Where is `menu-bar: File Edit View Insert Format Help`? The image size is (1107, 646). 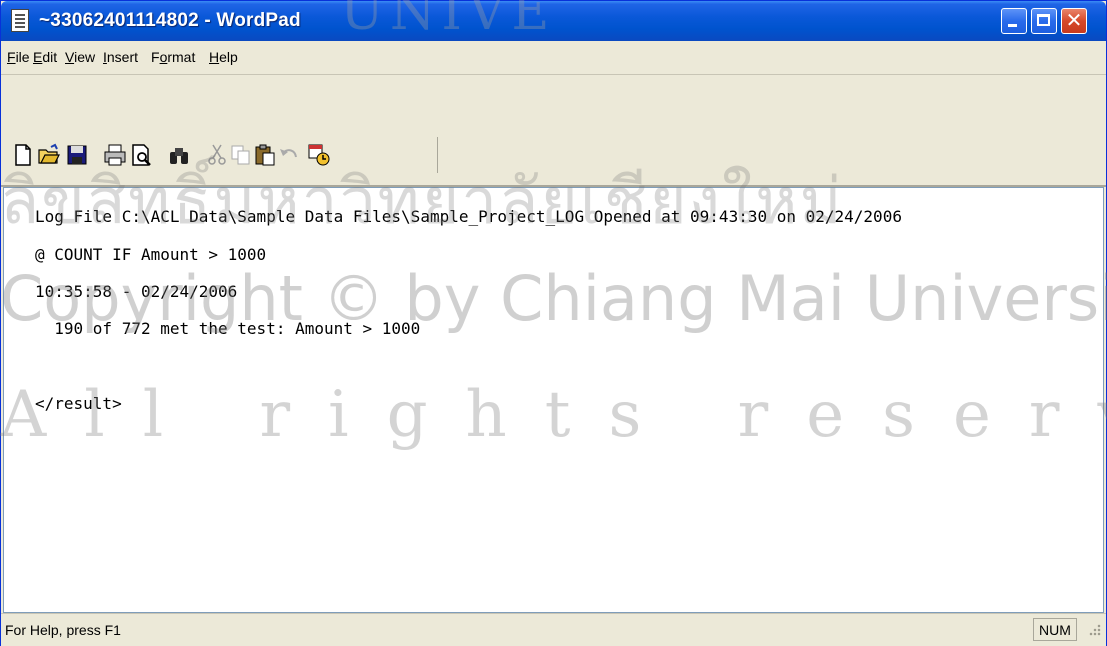
menu-bar: File Edit View Insert Format Help is located at coordinates (553, 58).